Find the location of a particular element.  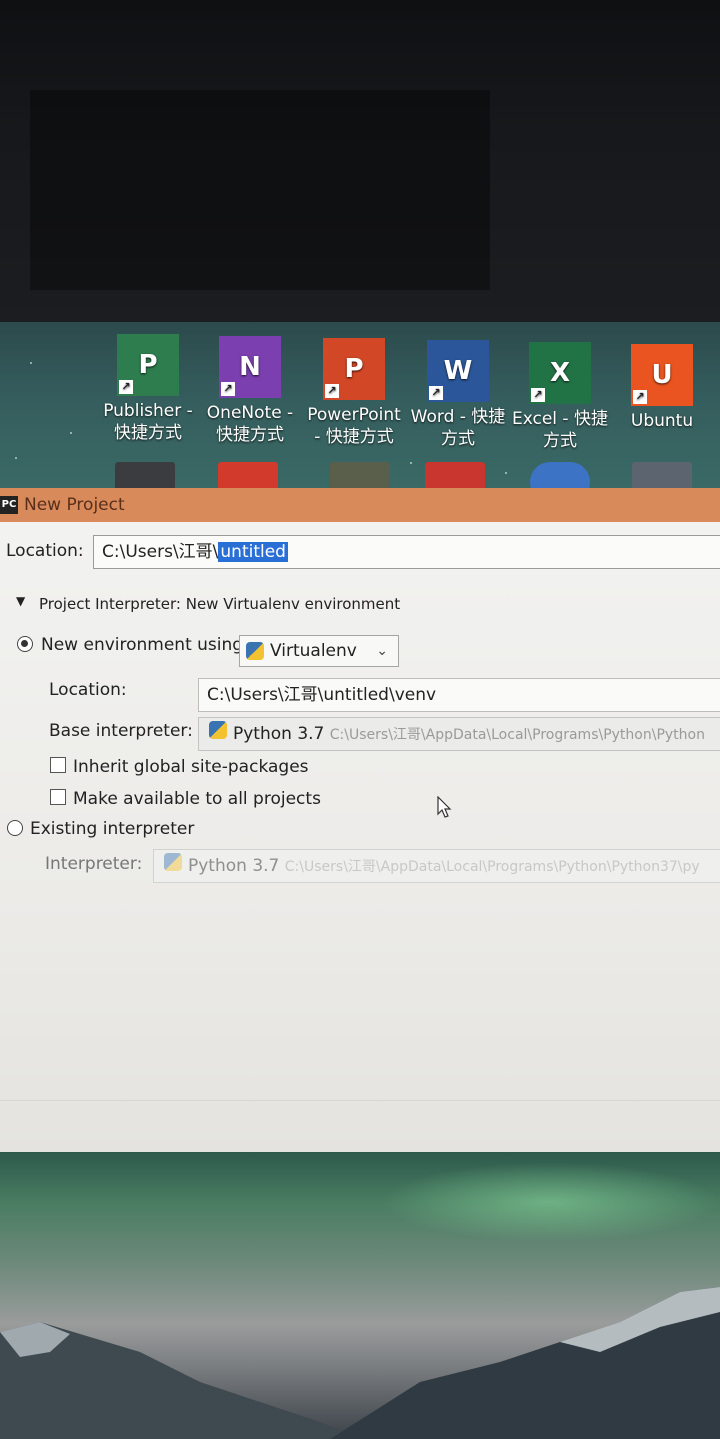

mountains is located at coordinates (360, 1363).